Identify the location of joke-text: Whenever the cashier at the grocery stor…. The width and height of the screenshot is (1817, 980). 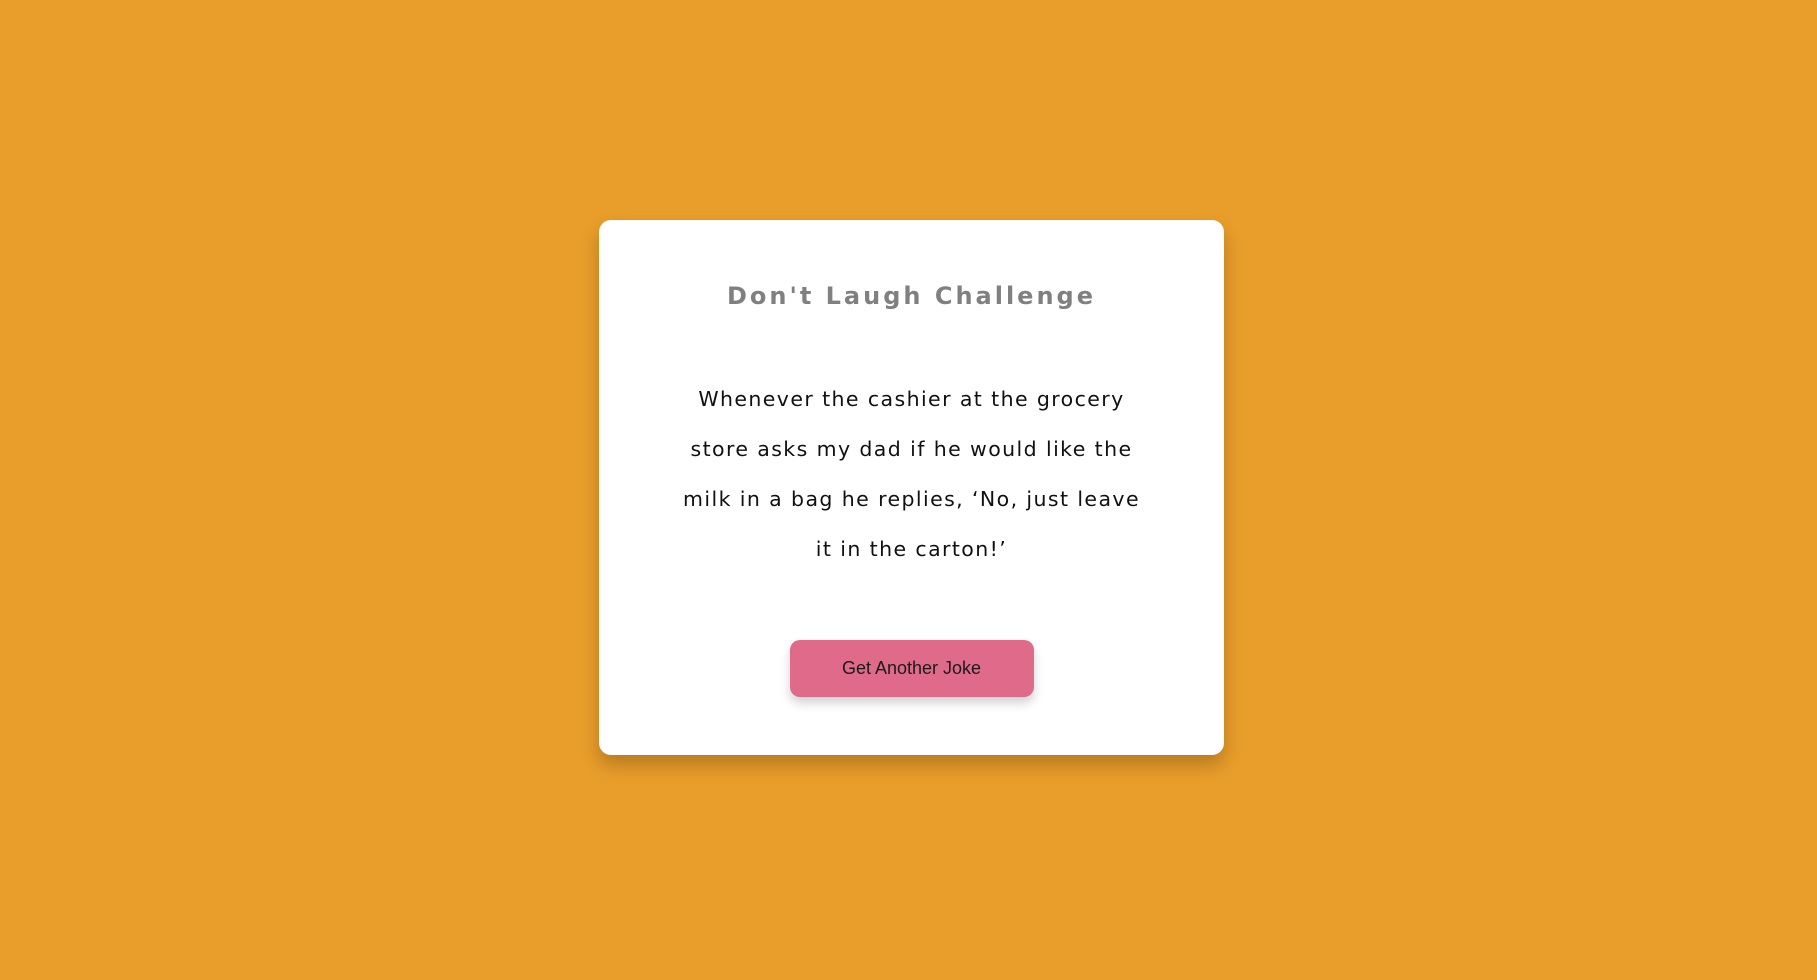
(911, 474).